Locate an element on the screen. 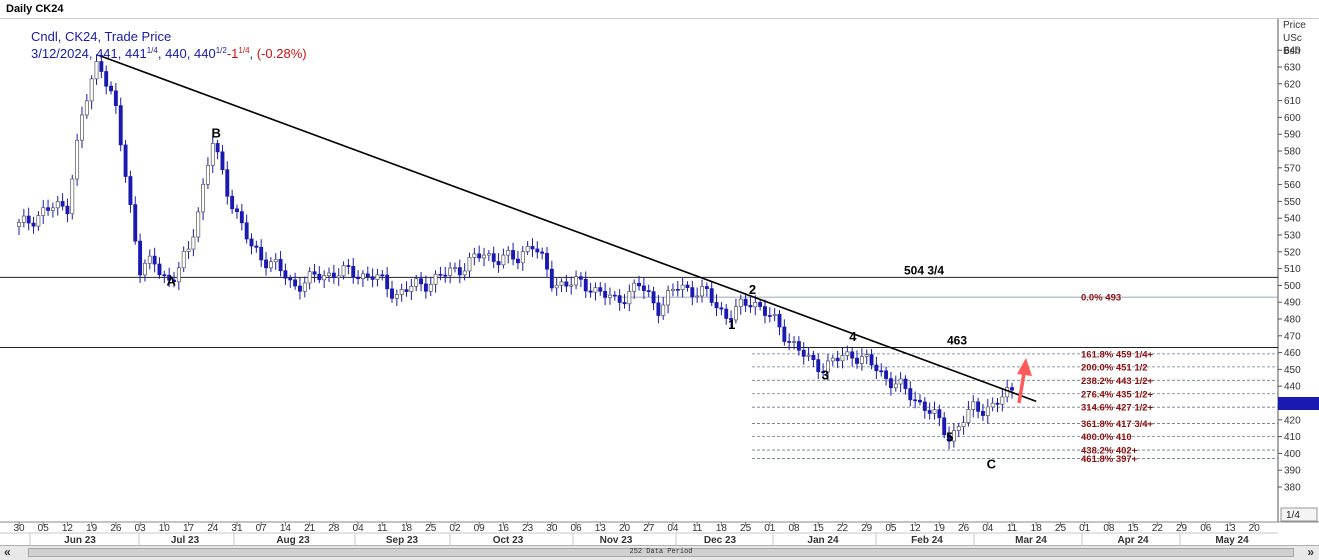 The height and width of the screenshot is (560, 1319). scroll-thumb: 252 Data Period is located at coordinates (661, 552).